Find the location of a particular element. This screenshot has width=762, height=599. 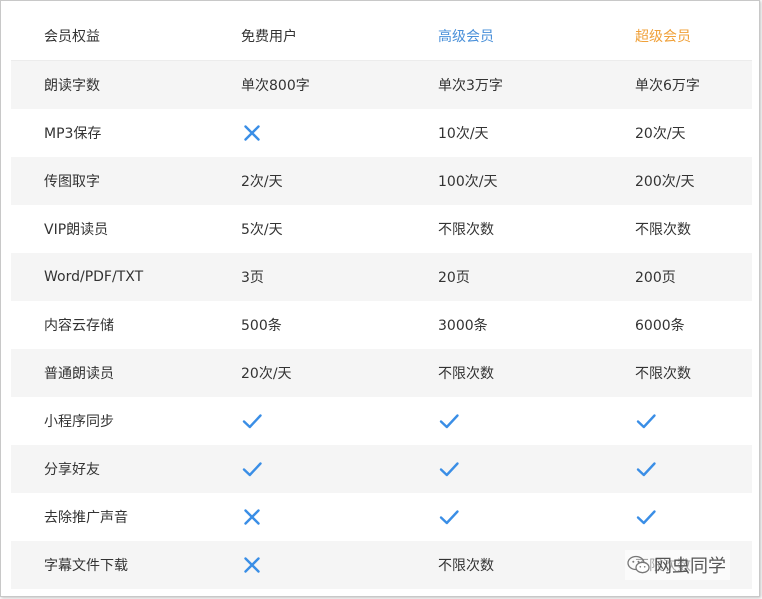

premium-cell: 3000条 is located at coordinates (463, 326).